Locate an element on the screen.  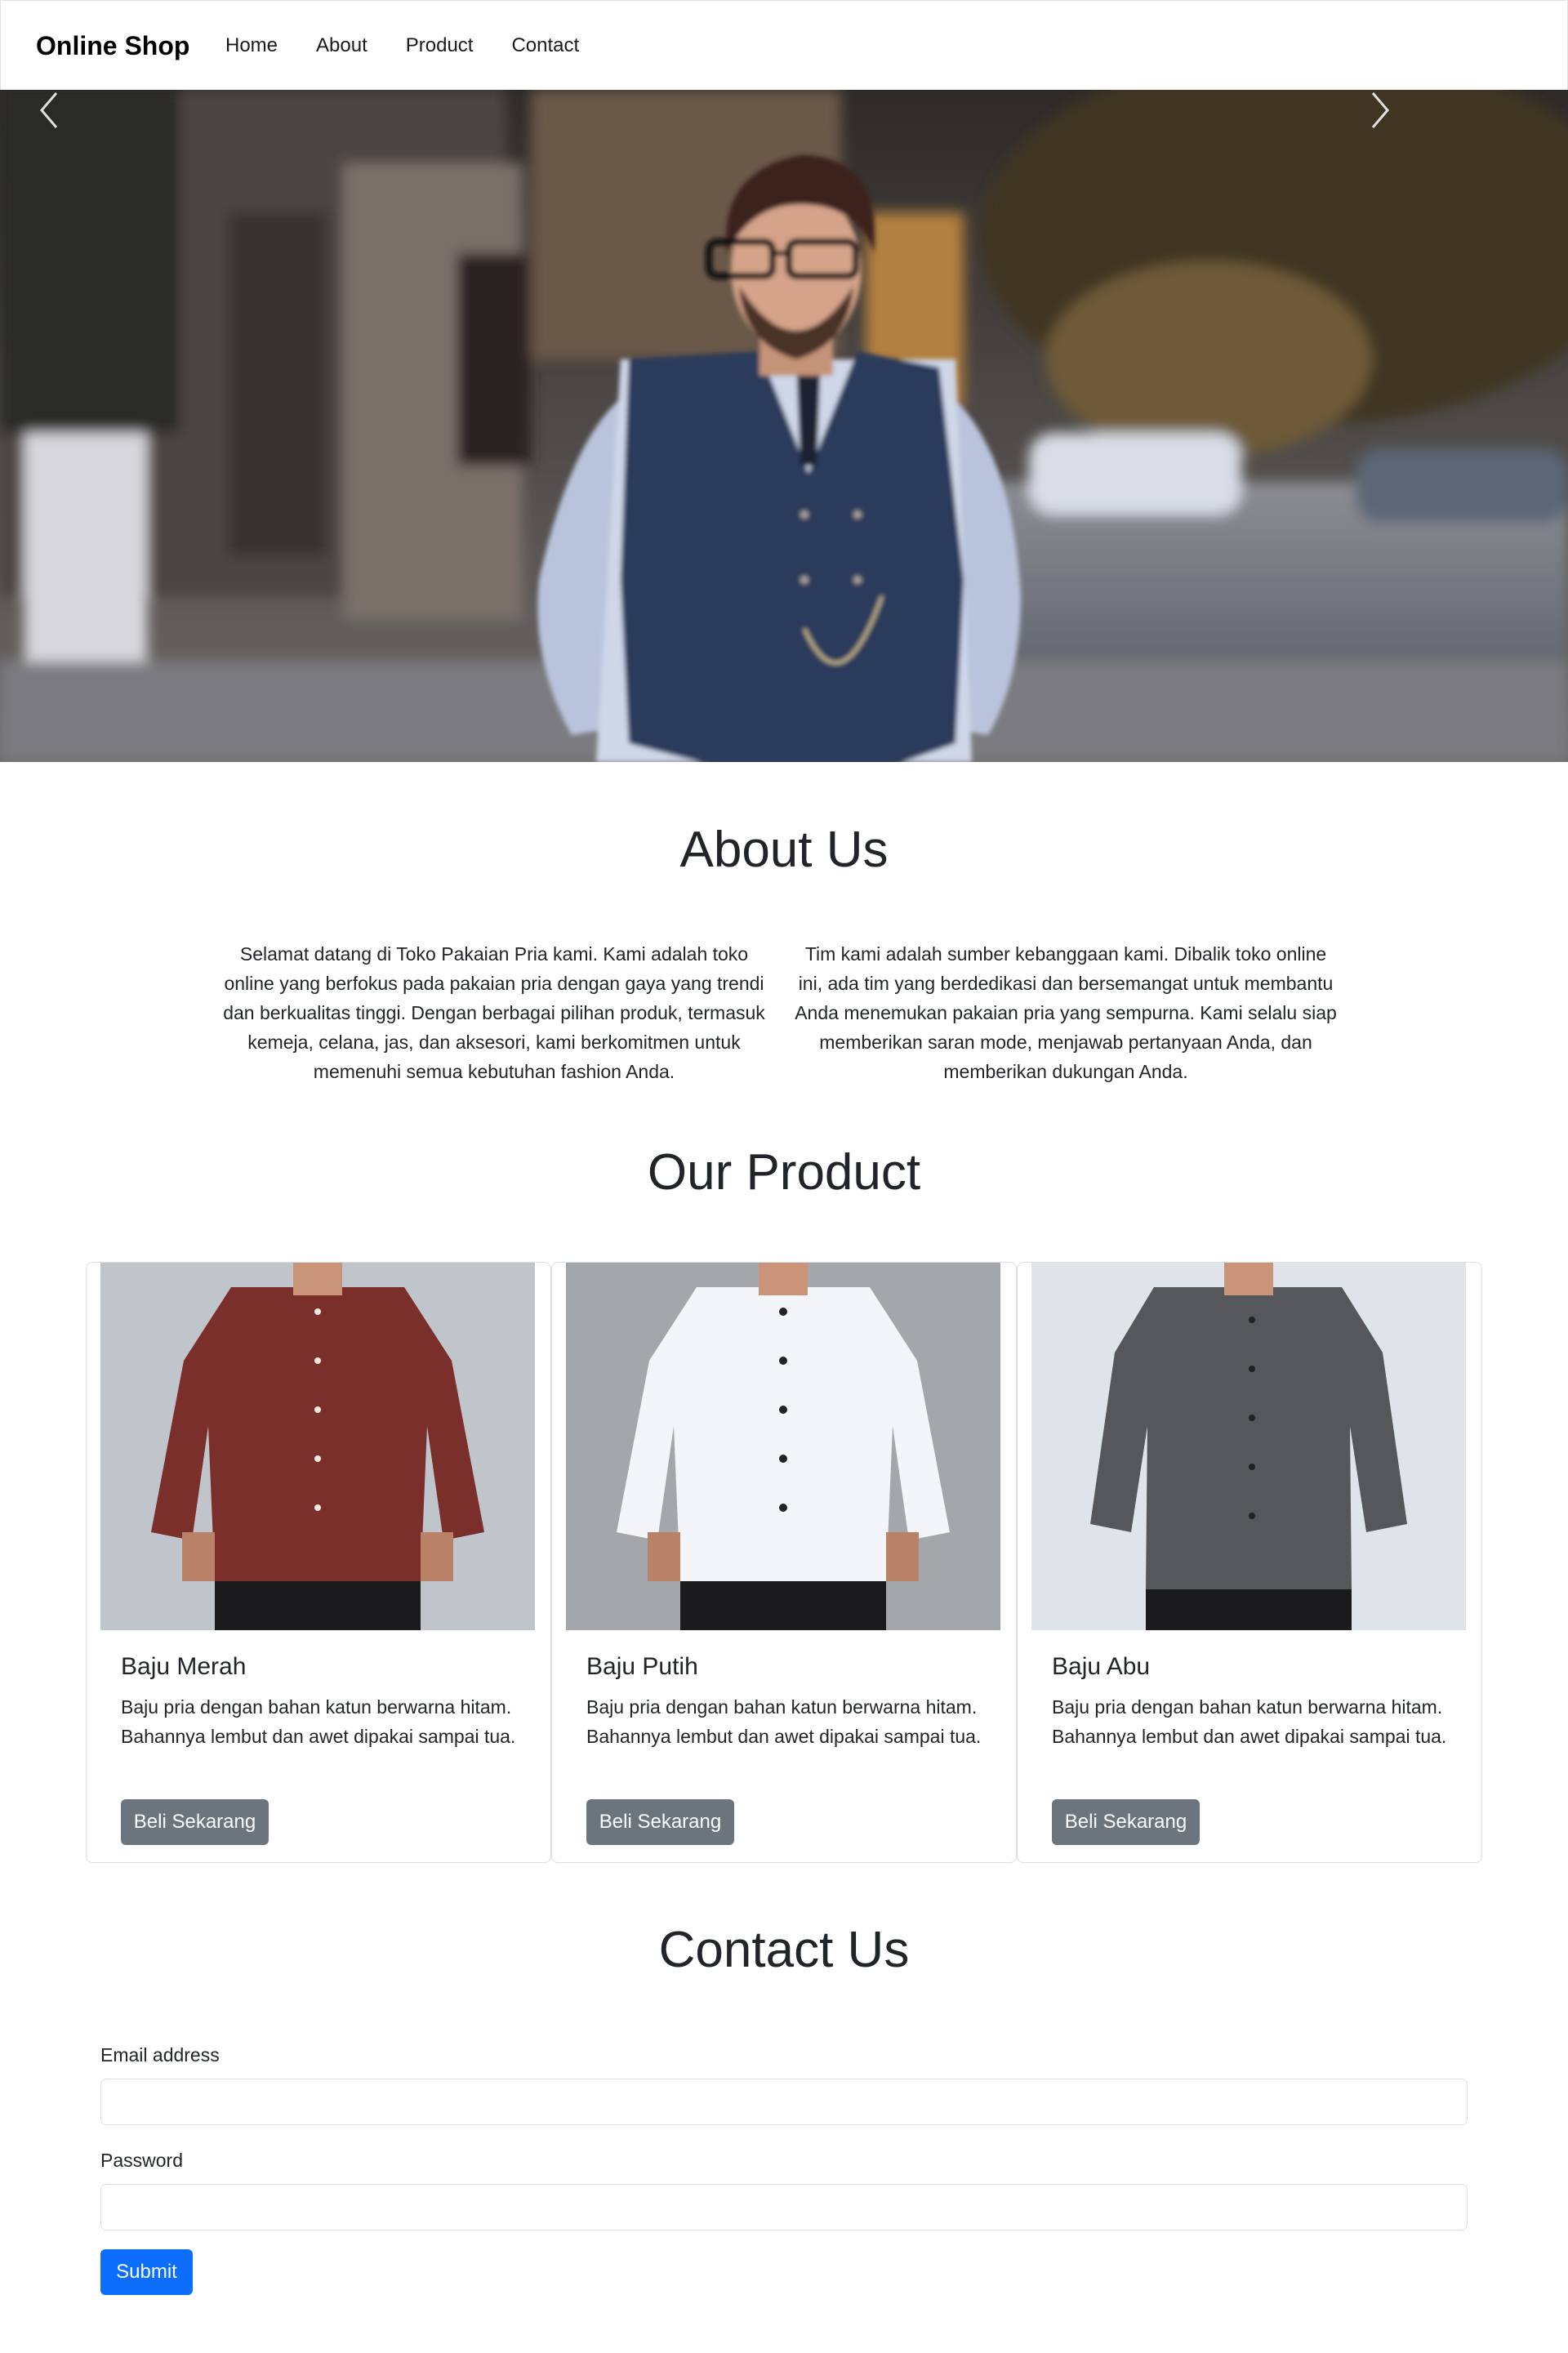
navbar: Online Shop Home About Product Contact is located at coordinates (784, 45).